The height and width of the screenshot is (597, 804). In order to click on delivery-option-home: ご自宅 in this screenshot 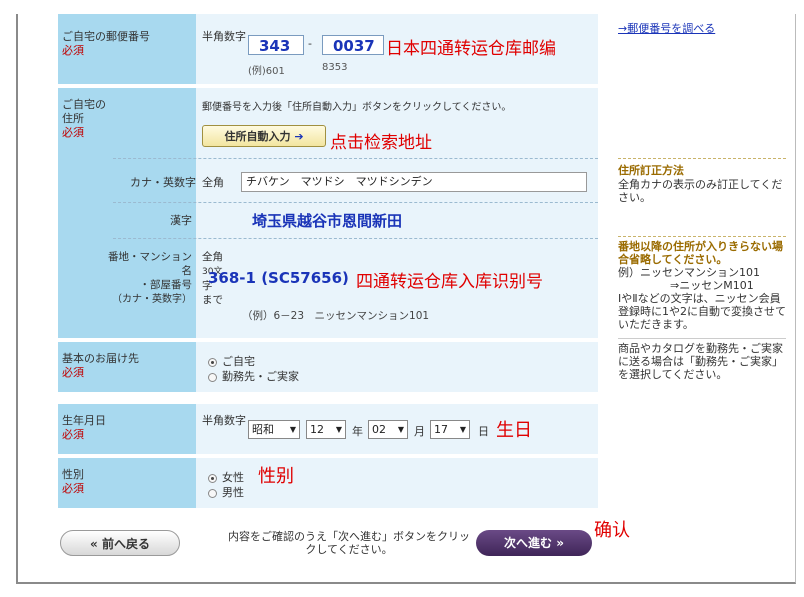, I will do `click(231, 361)`.